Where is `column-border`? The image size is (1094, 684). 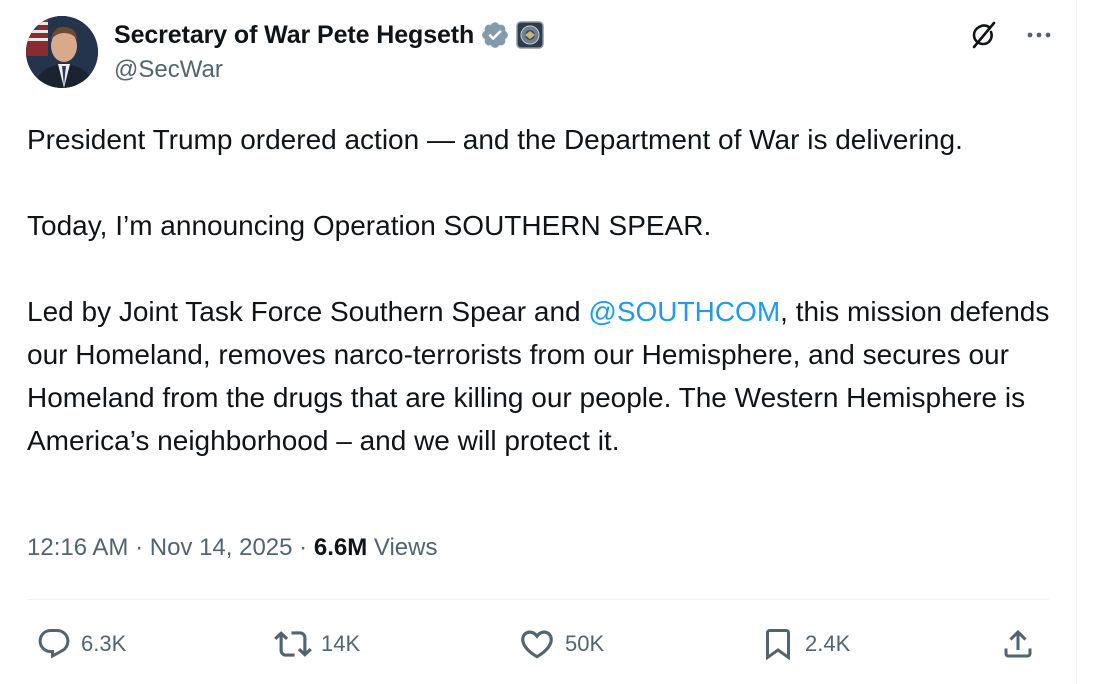
column-border is located at coordinates (1076, 342).